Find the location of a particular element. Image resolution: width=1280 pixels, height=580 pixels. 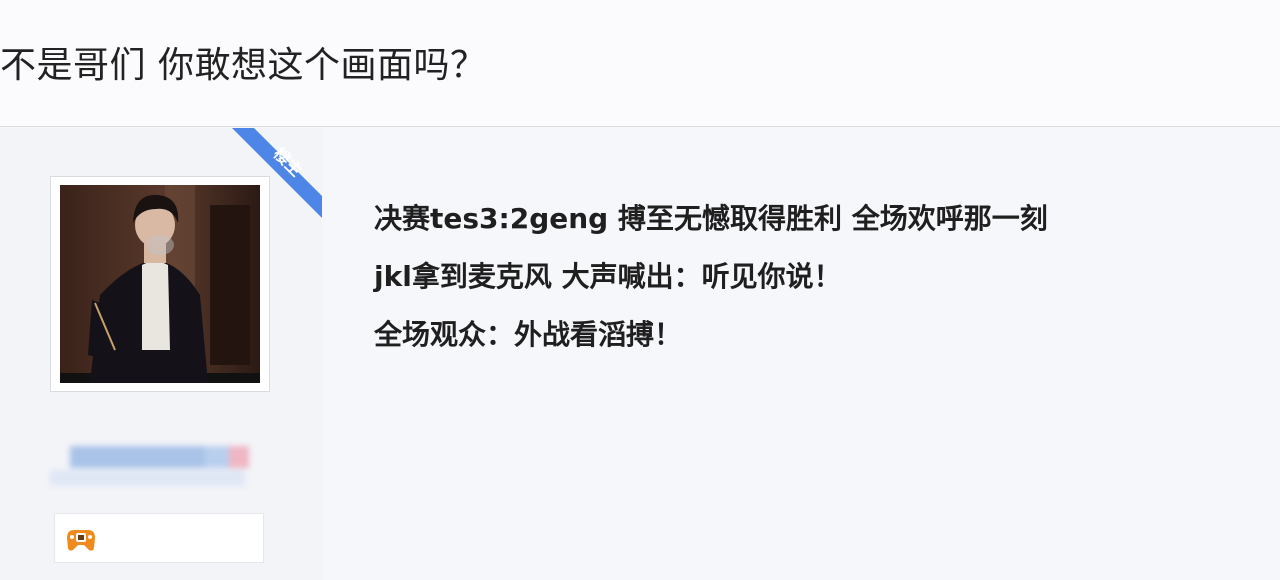

thread-title: 不是哥们 你敢想这个画面吗？ is located at coordinates (243, 65).